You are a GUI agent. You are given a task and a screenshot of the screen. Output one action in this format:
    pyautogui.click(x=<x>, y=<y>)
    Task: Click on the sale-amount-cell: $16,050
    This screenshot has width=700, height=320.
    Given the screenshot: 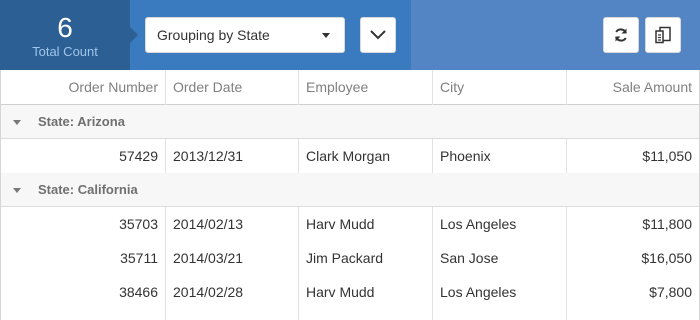 What is the action you would take?
    pyautogui.click(x=666, y=258)
    